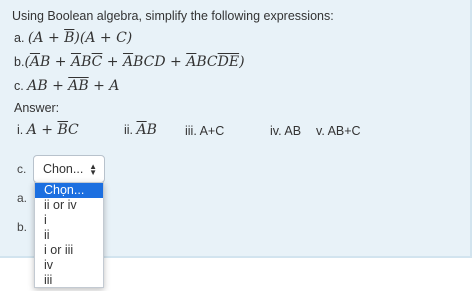 This screenshot has width=474, height=291. I want to click on choice-iv: iv. AB, so click(286, 131).